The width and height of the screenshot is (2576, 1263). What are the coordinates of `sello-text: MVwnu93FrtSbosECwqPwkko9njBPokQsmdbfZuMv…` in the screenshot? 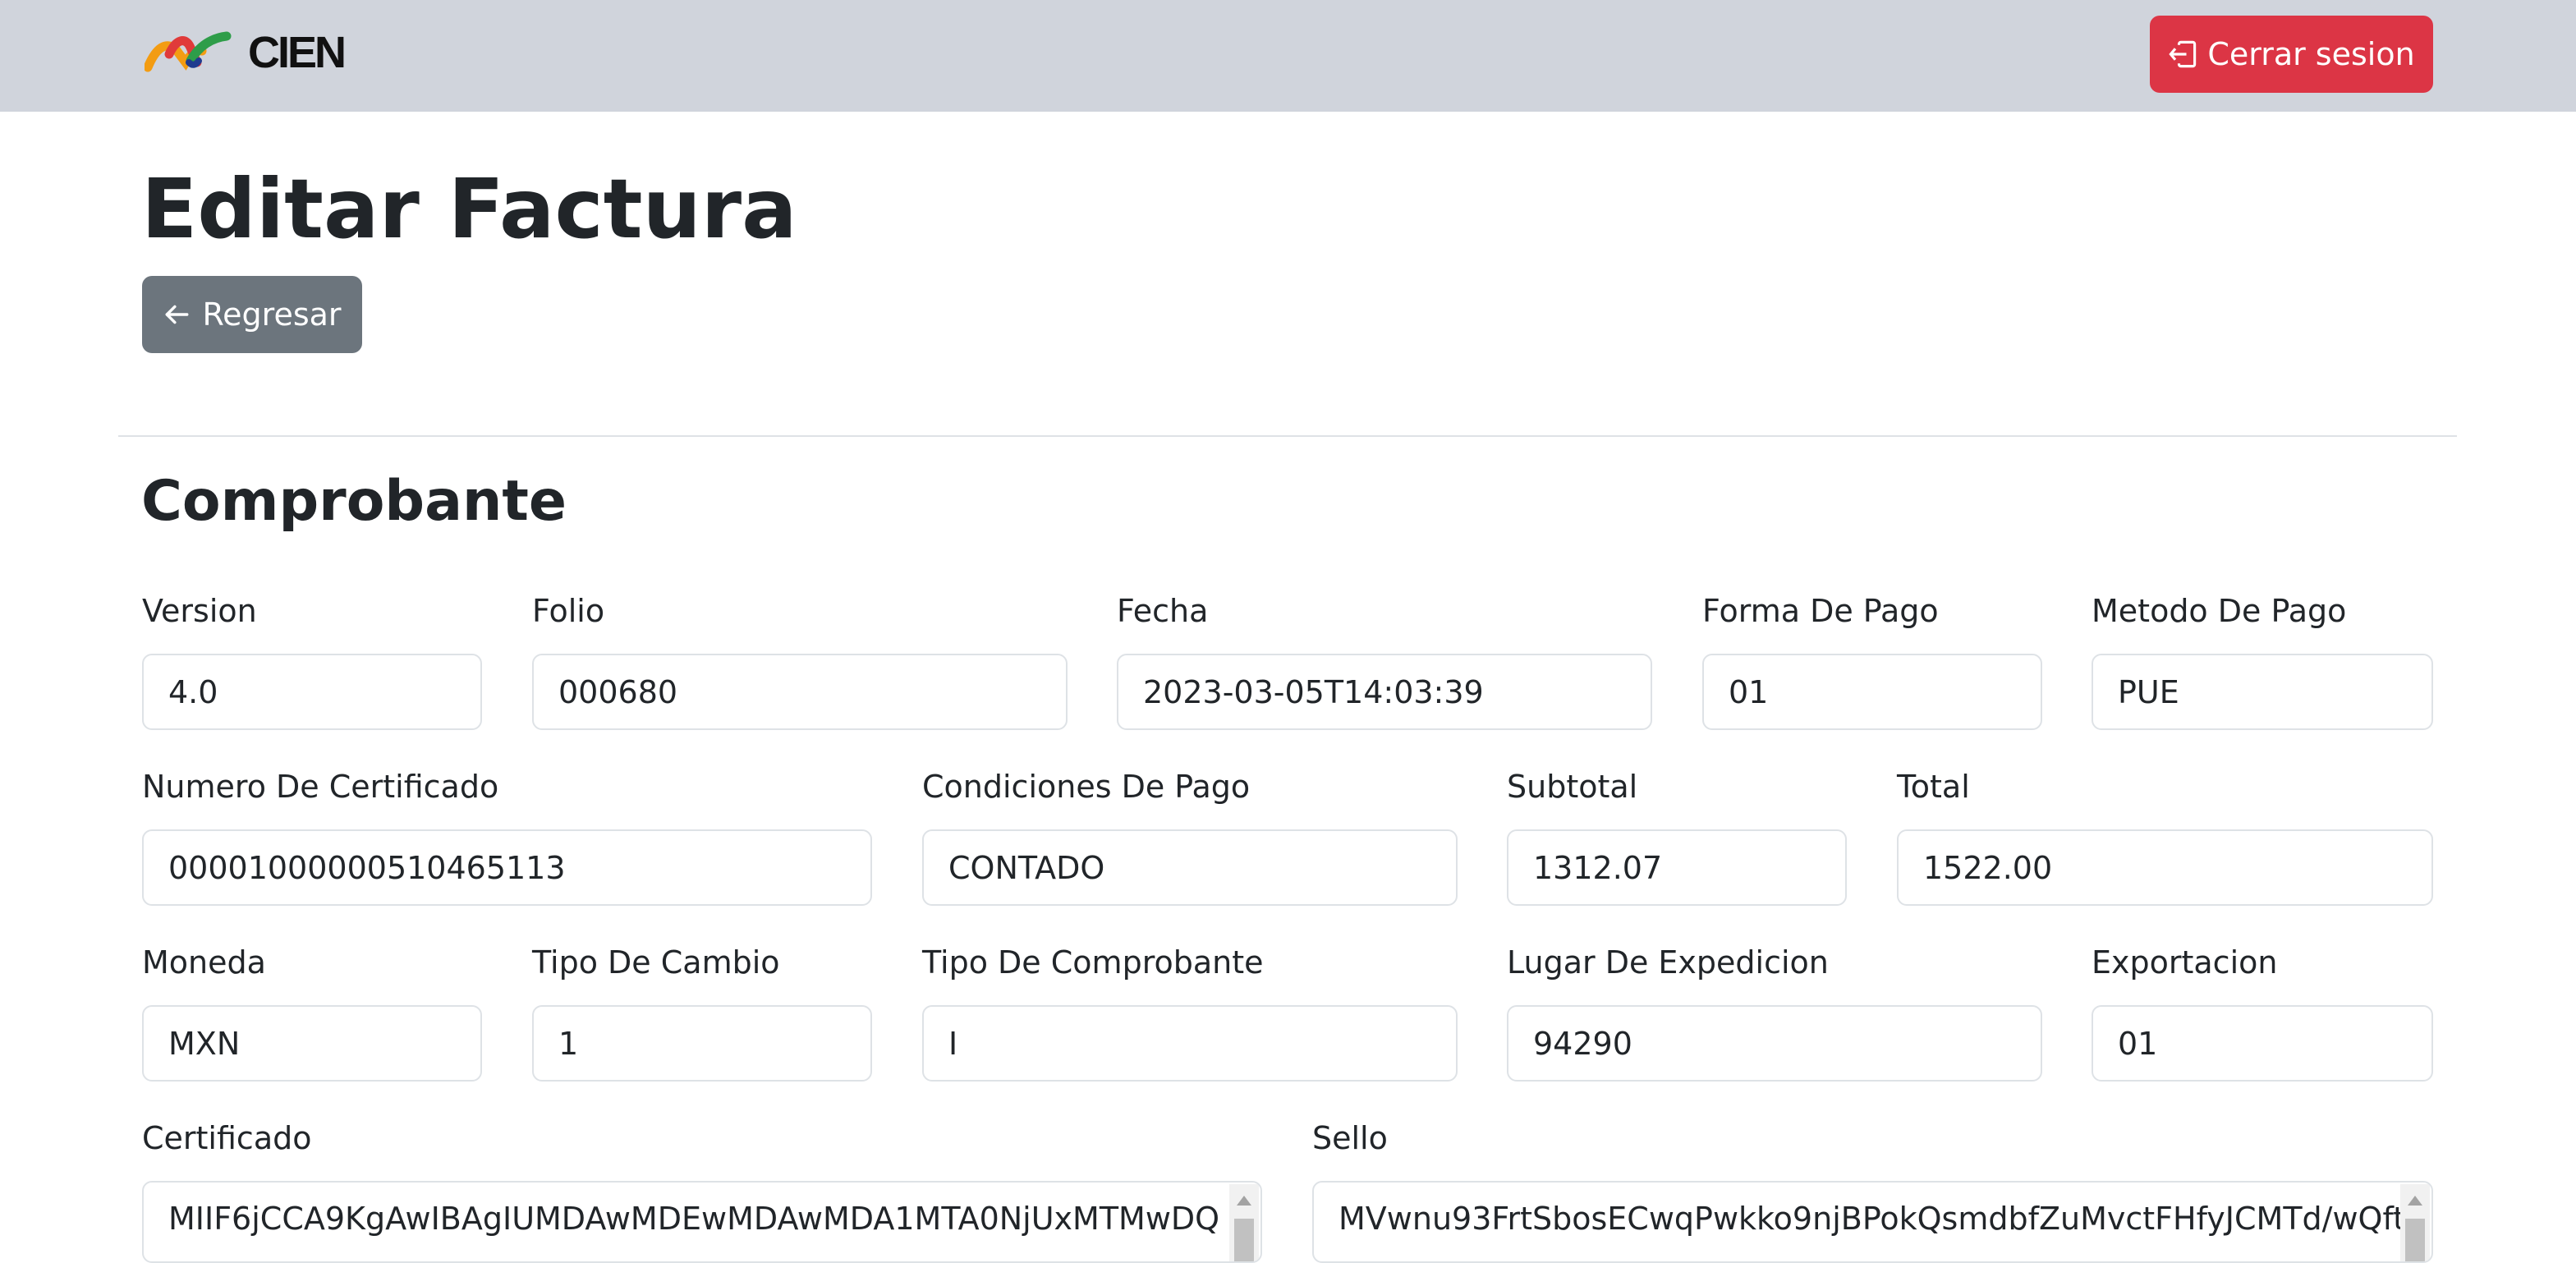 It's located at (1876, 1219).